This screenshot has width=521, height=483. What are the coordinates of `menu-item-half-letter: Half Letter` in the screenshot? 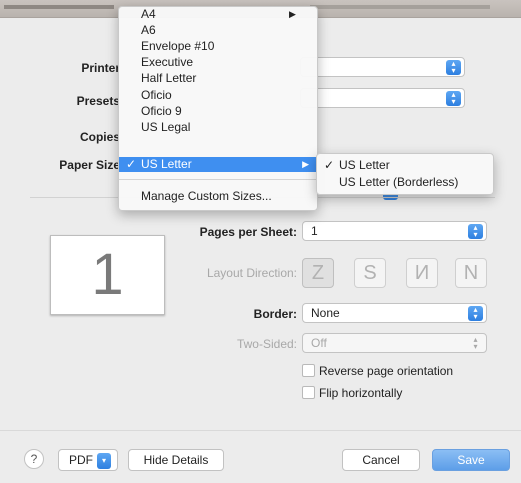 It's located at (218, 78).